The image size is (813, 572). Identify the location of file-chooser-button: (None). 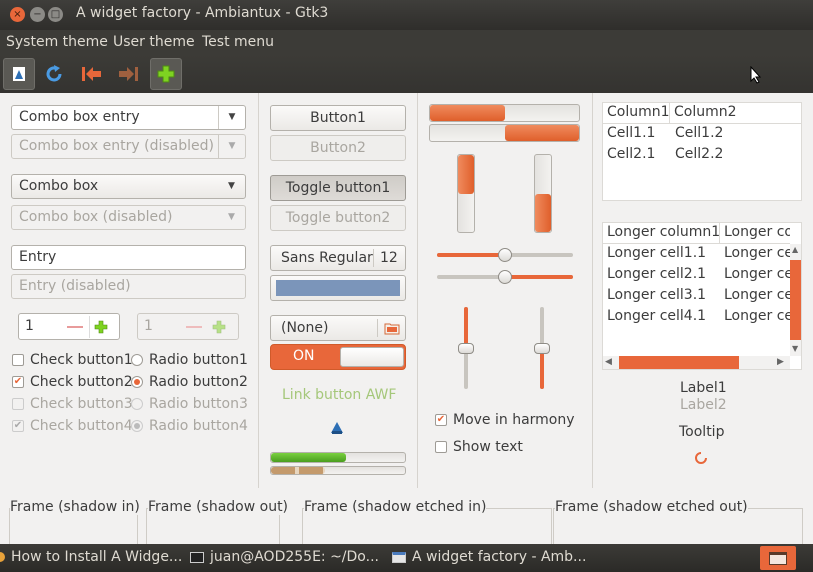
(338, 328).